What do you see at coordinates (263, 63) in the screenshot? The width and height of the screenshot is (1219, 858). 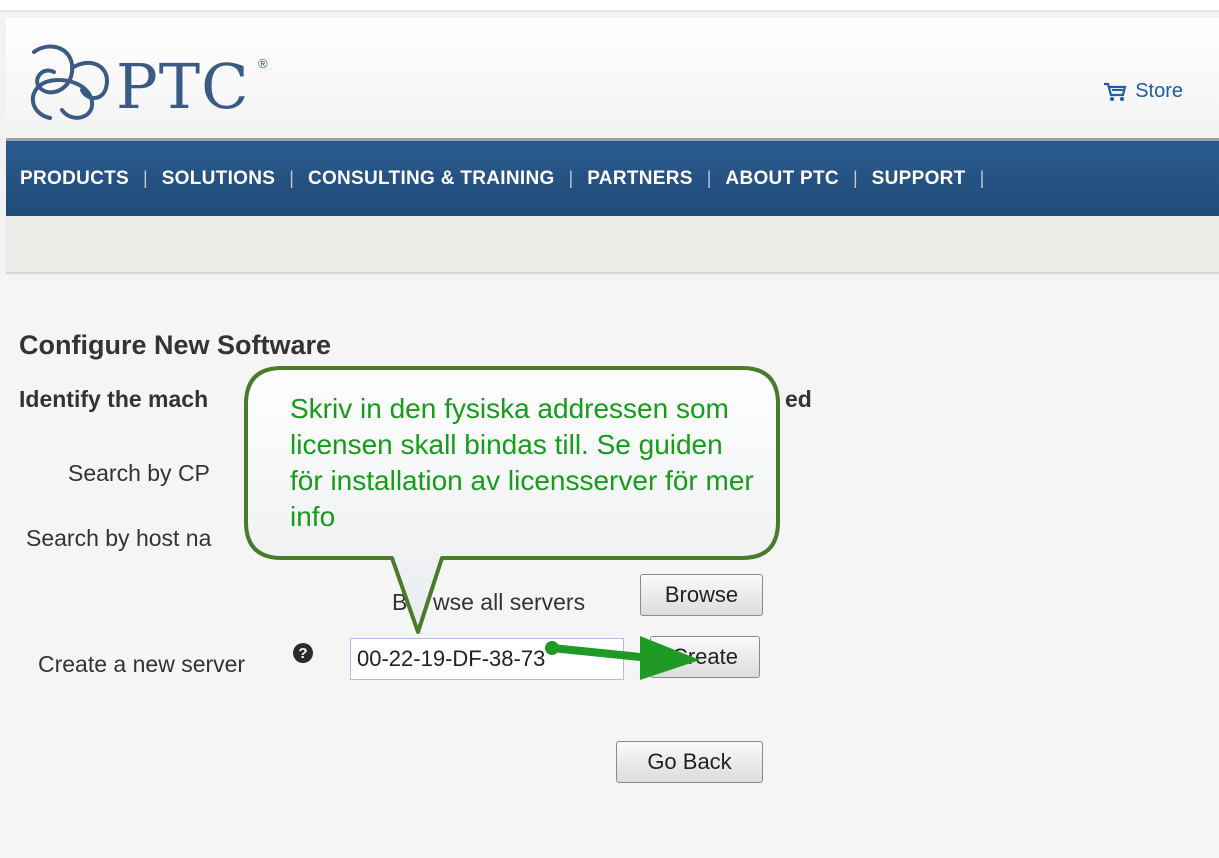 I see `registered-mark: ®` at bounding box center [263, 63].